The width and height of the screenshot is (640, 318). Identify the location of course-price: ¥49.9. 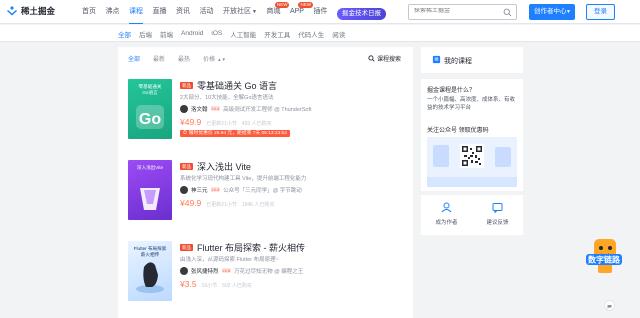
(191, 122).